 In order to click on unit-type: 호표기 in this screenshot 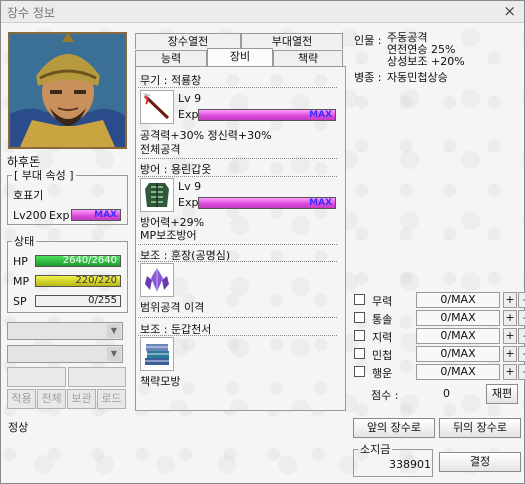, I will do `click(28, 195)`.